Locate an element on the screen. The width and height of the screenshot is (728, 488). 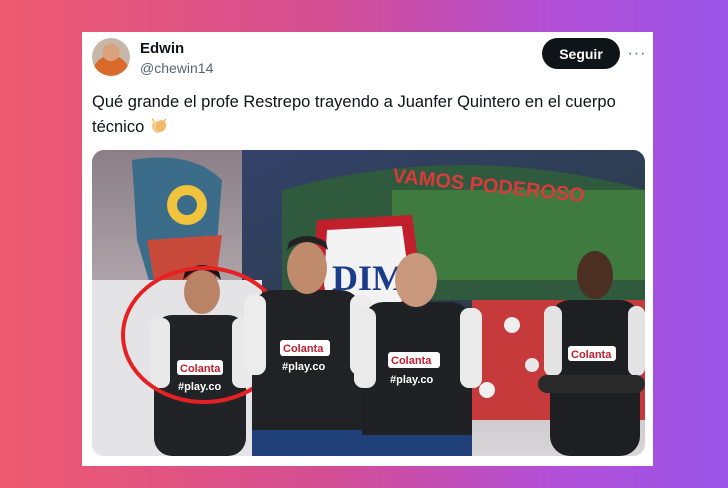
person-2-sponsor: Colanta is located at coordinates (303, 349).